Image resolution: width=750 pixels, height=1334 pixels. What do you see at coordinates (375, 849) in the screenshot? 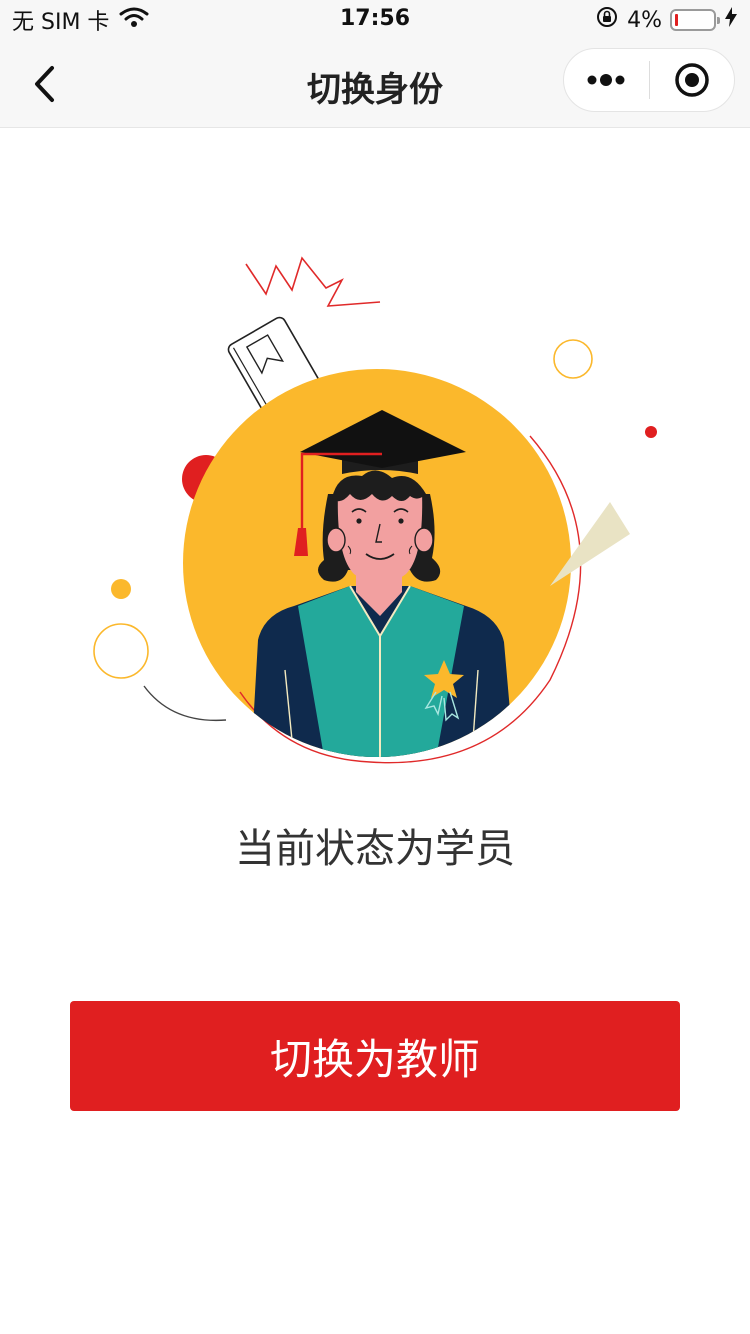
I see `current-status-text: 当前状态为学员` at bounding box center [375, 849].